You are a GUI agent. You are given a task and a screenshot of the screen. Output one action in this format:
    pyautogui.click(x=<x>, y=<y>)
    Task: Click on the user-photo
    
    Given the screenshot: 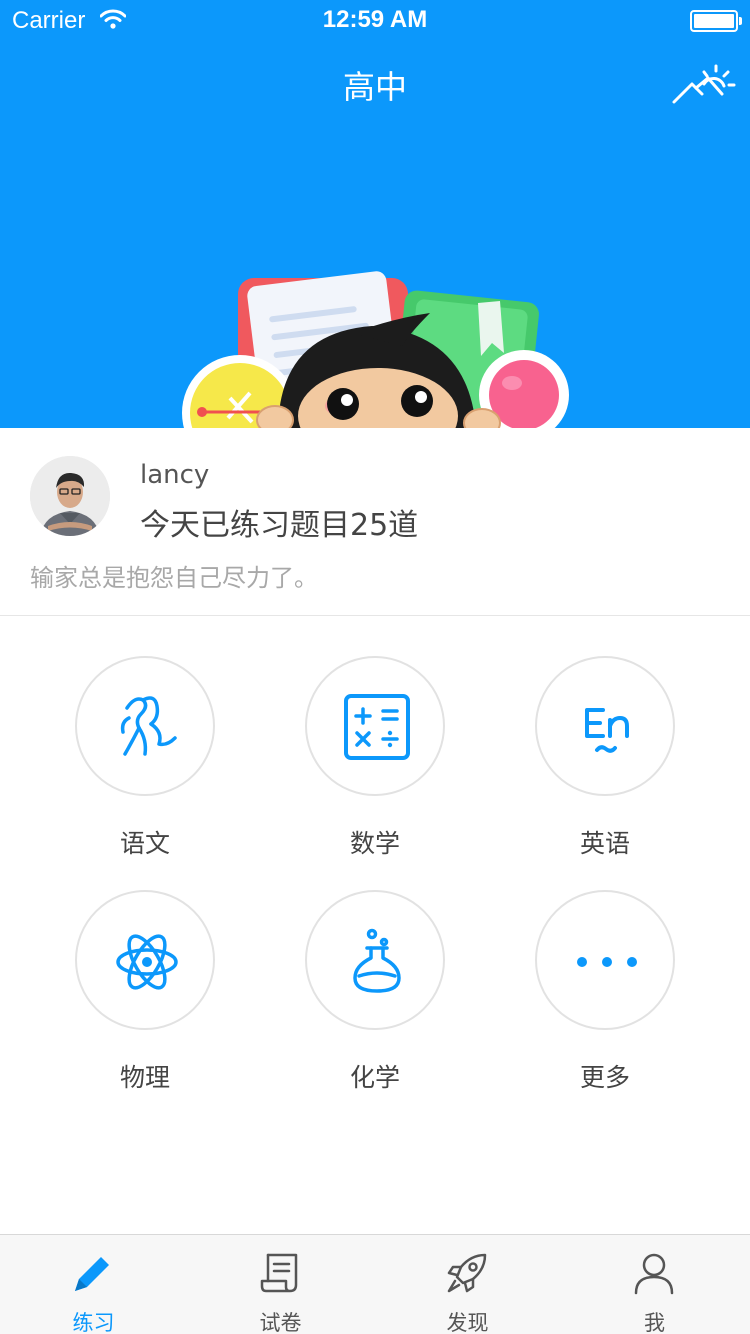 What is the action you would take?
    pyautogui.click(x=70, y=496)
    